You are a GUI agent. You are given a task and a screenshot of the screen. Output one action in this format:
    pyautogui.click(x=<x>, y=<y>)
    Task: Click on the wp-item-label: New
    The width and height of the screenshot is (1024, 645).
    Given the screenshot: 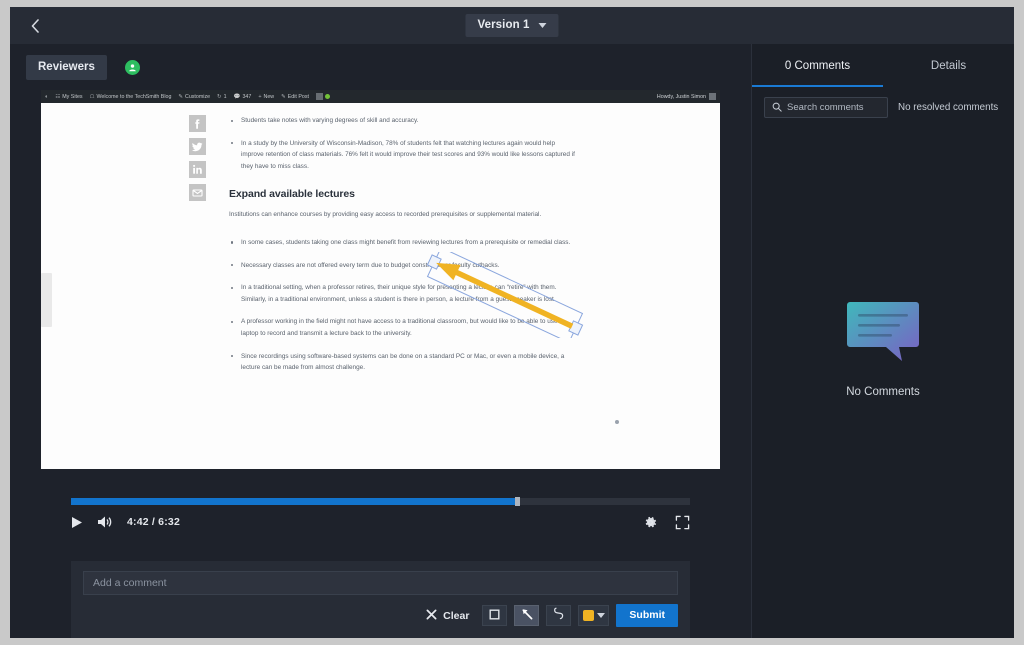 What is the action you would take?
    pyautogui.click(x=269, y=96)
    